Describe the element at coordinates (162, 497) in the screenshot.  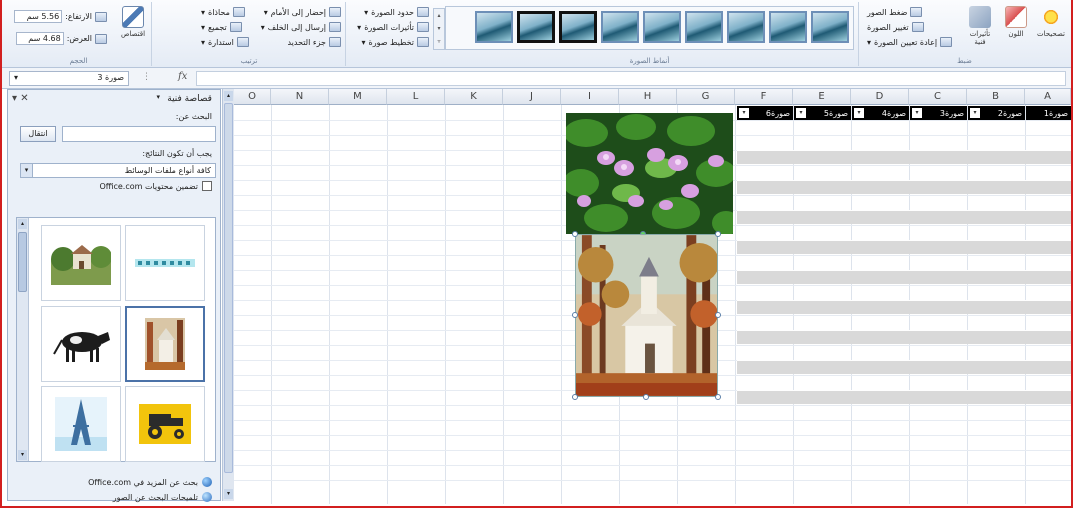
I see `search-tips-link: تلميحات البحث عن الصور` at that location.